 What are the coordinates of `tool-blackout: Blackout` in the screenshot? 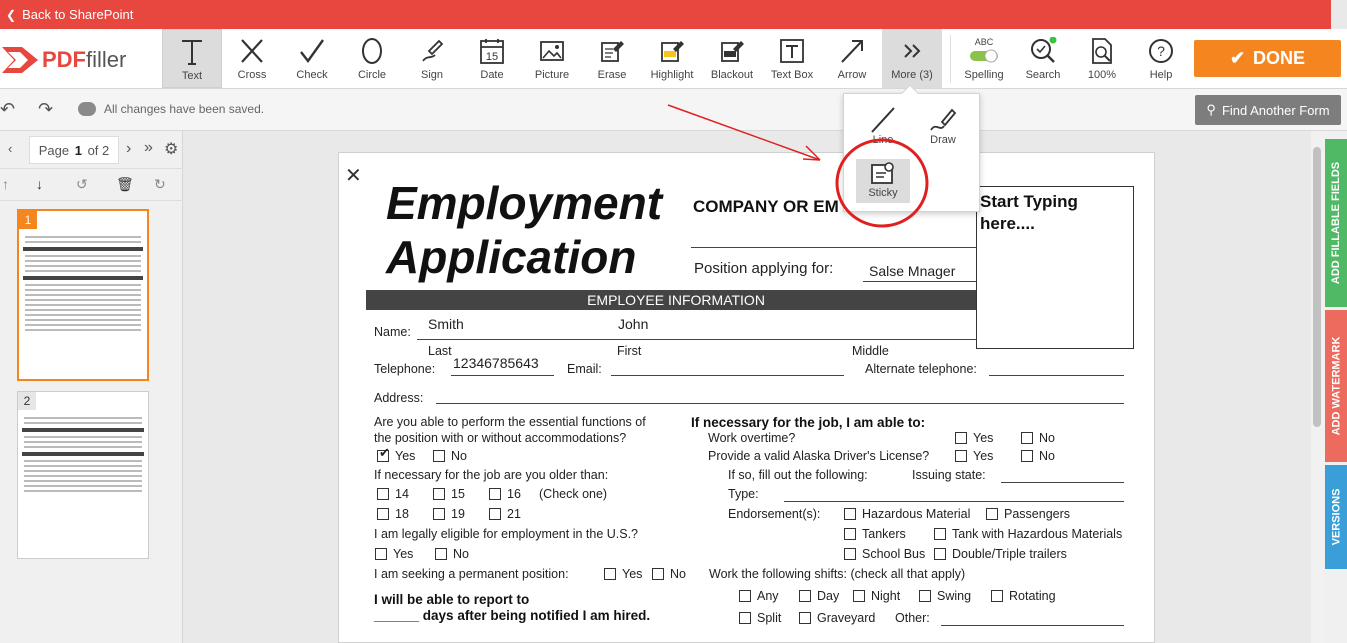 It's located at (732, 58).